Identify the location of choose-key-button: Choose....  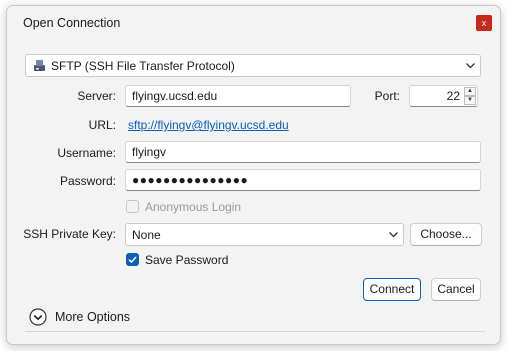
(446, 234).